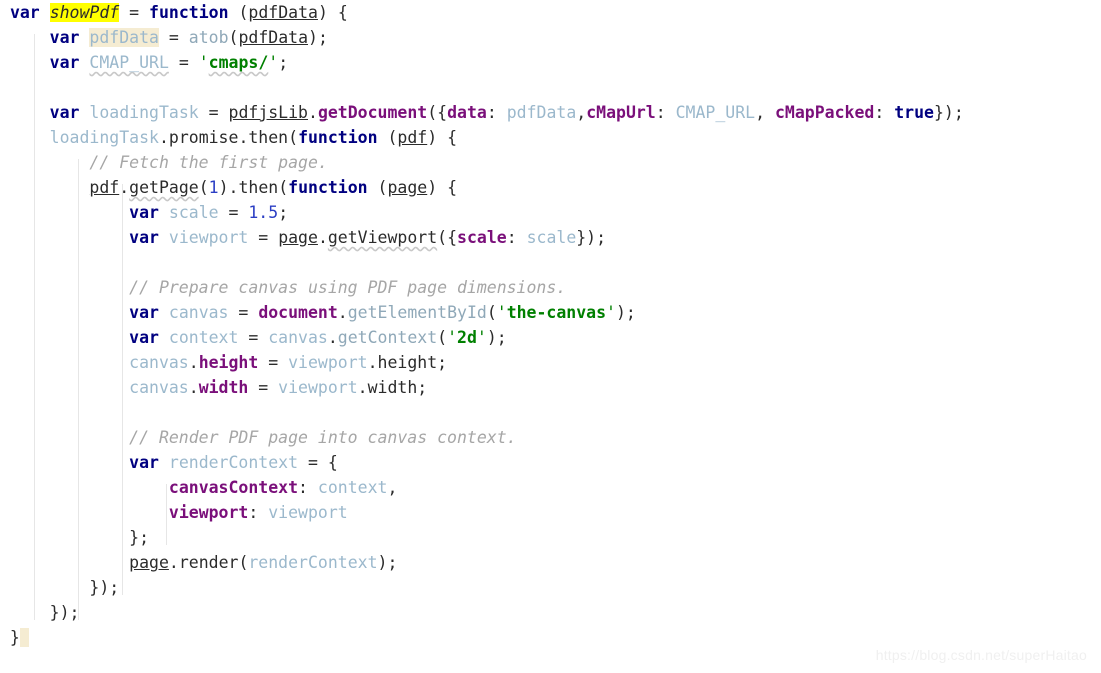 Image resolution: width=1101 pixels, height=673 pixels. Describe the element at coordinates (550, 87) in the screenshot. I see `code-line-4-blank` at that location.